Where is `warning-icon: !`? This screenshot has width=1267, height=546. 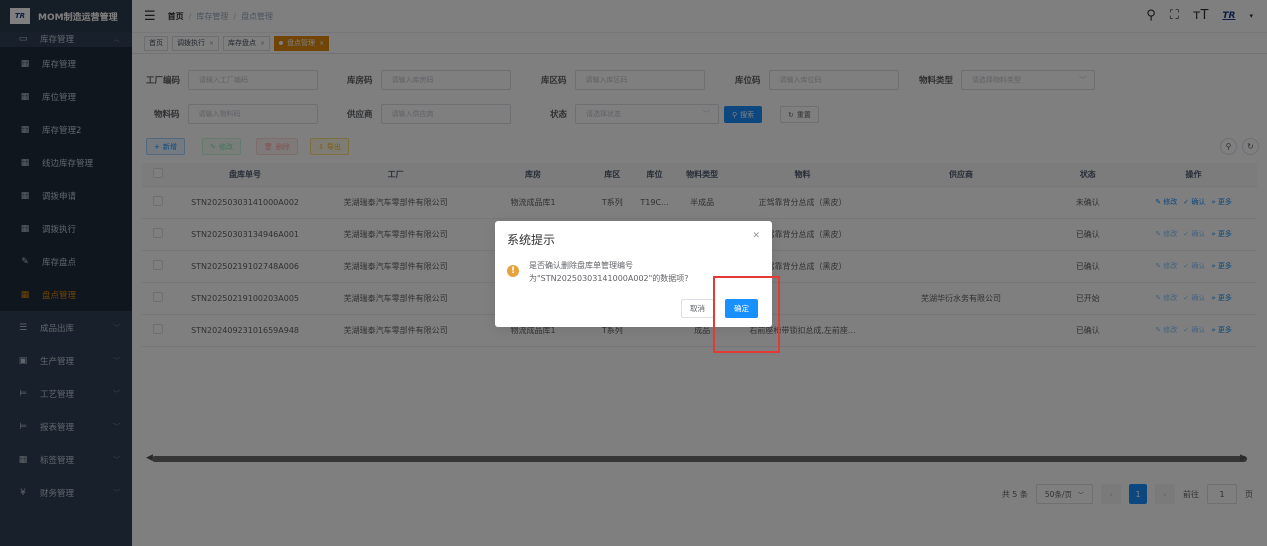
warning-icon: ! is located at coordinates (513, 271).